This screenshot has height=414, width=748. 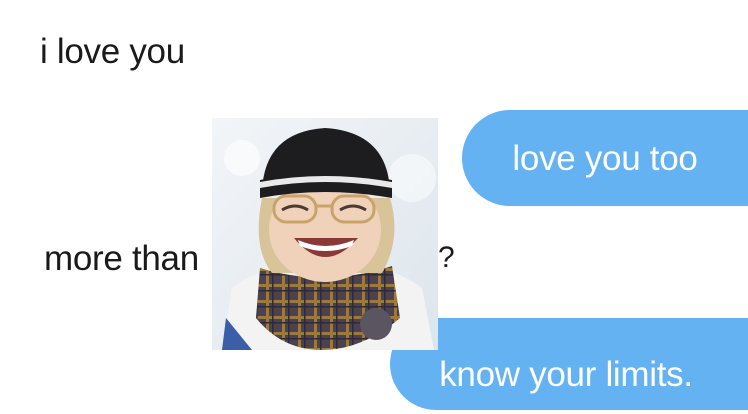 I want to click on reply-text-2: know your limits., so click(x=566, y=374).